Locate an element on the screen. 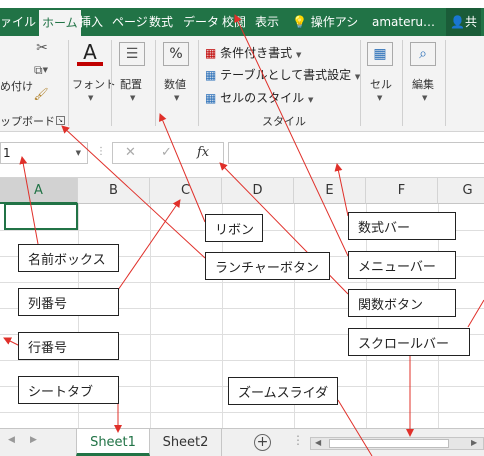  enter-icon: ✓ is located at coordinates (166, 152).